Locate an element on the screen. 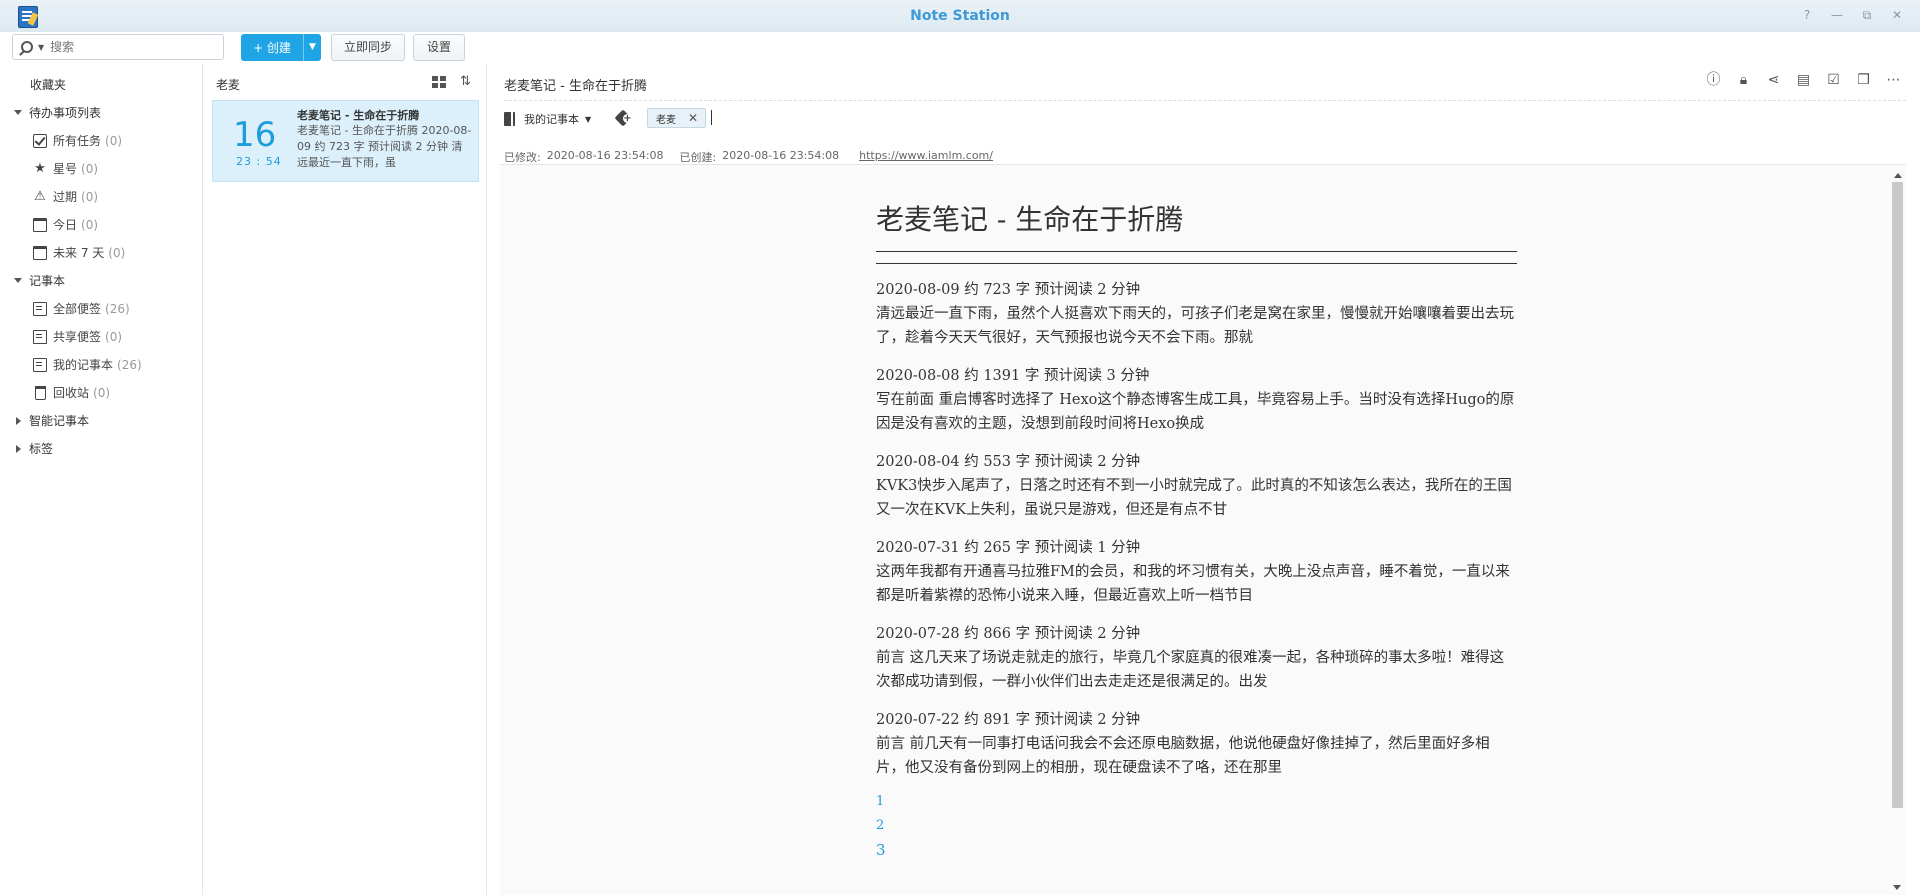  vertical-scrollbar is located at coordinates (1897, 532).